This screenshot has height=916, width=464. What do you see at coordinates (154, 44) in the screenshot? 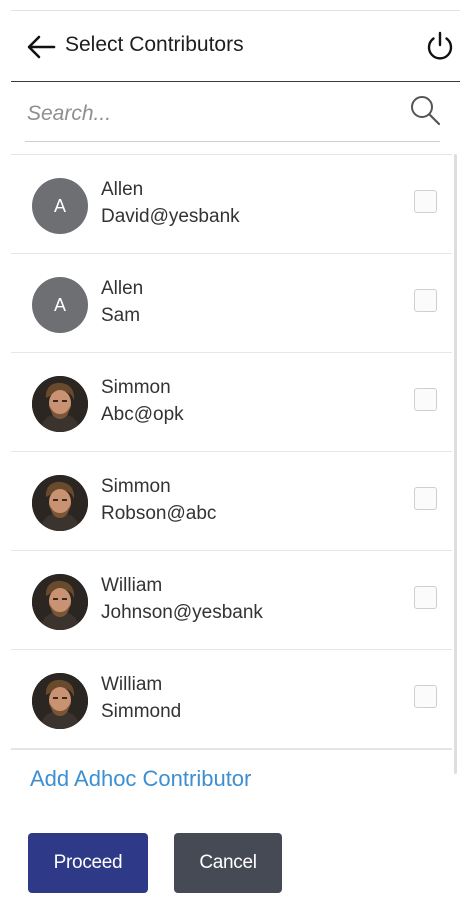
I see `page-title: Select Contributors` at bounding box center [154, 44].